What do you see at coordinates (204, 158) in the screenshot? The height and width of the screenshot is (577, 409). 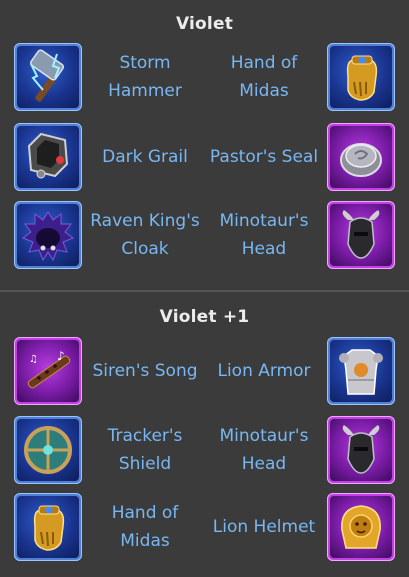 I see `item-row: Dark Grail Pastor's Seal` at bounding box center [204, 158].